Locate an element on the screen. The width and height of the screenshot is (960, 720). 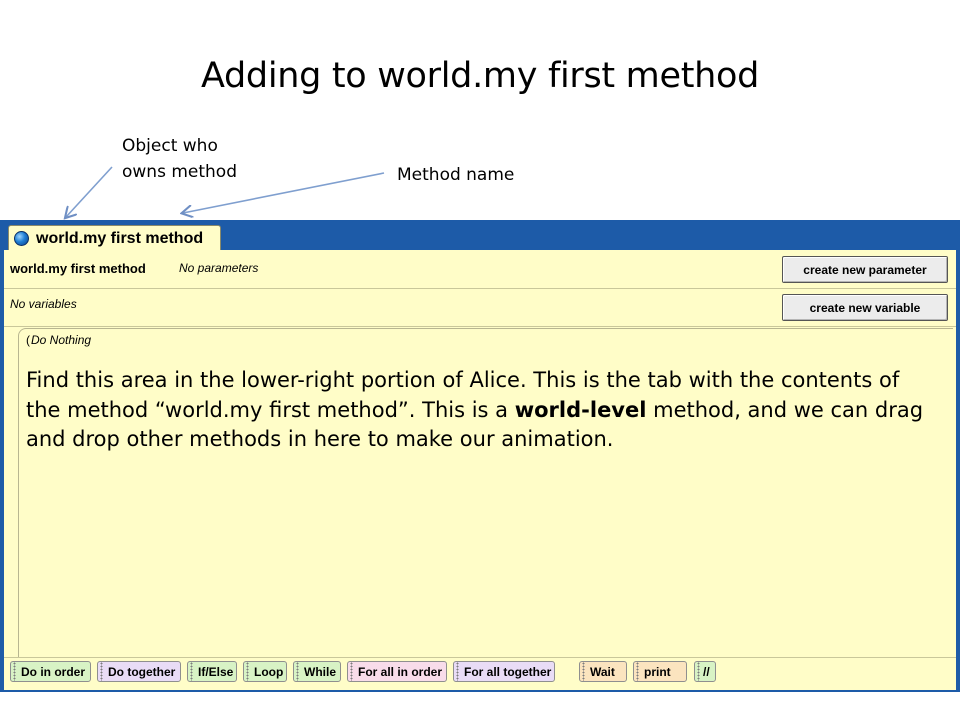
tab-world-my-first-method: world.my first method is located at coordinates (114, 238).